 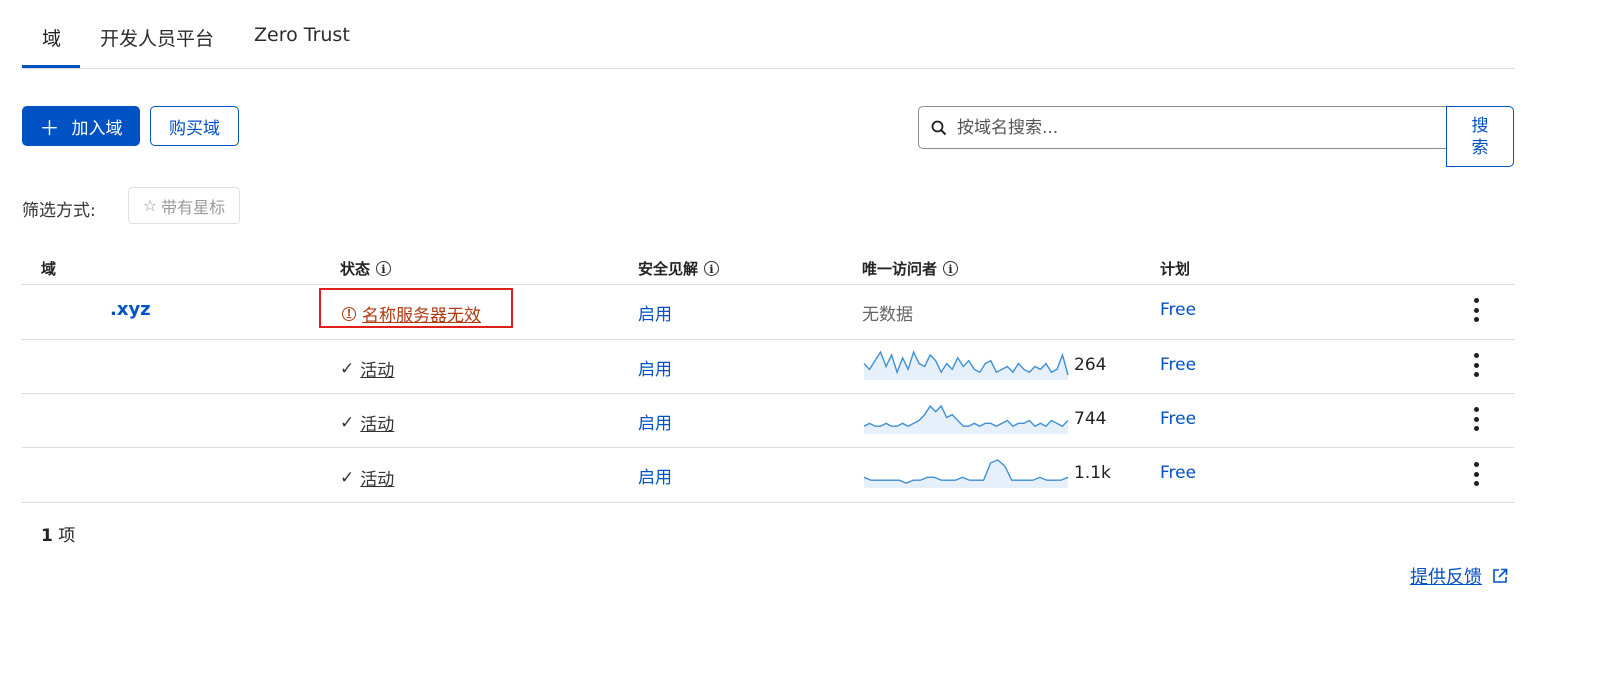 I want to click on column-header-visitors: 唯一访问者 i, so click(x=910, y=268).